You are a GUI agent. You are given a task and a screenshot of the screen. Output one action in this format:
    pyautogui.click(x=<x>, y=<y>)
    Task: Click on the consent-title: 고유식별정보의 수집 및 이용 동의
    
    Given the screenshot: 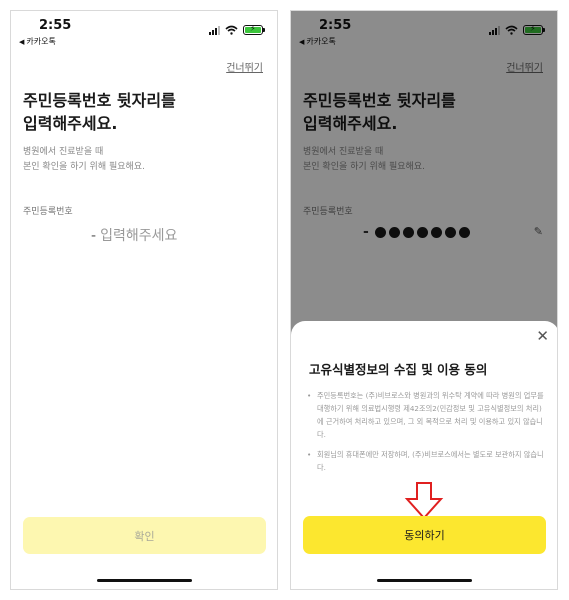 What is the action you would take?
    pyautogui.click(x=398, y=369)
    